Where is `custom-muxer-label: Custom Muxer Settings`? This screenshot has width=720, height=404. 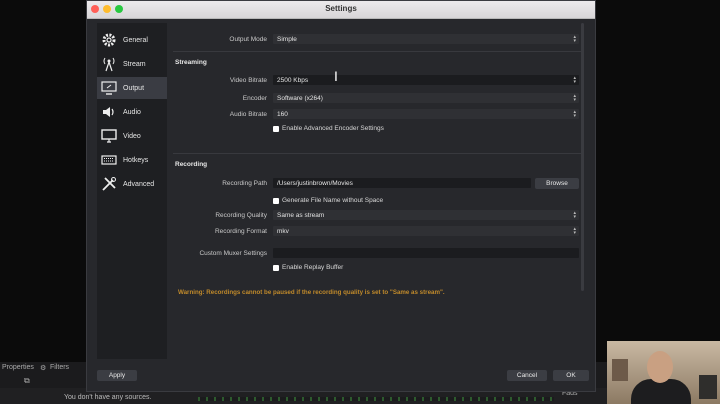 custom-muxer-label: Custom Muxer Settings is located at coordinates (233, 253).